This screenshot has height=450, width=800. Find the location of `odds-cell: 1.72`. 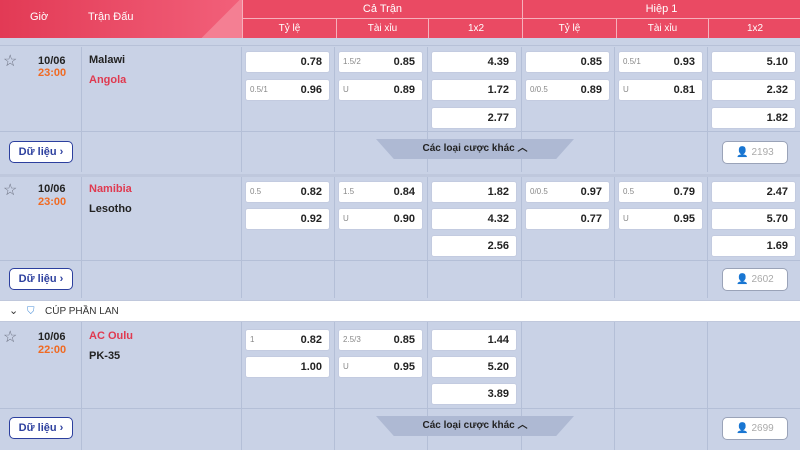

odds-cell: 1.72 is located at coordinates (474, 90).